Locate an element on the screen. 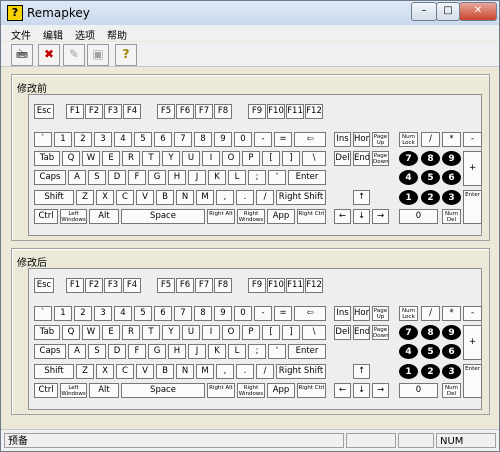 This screenshot has width=500, height=452. key: U is located at coordinates (191, 332).